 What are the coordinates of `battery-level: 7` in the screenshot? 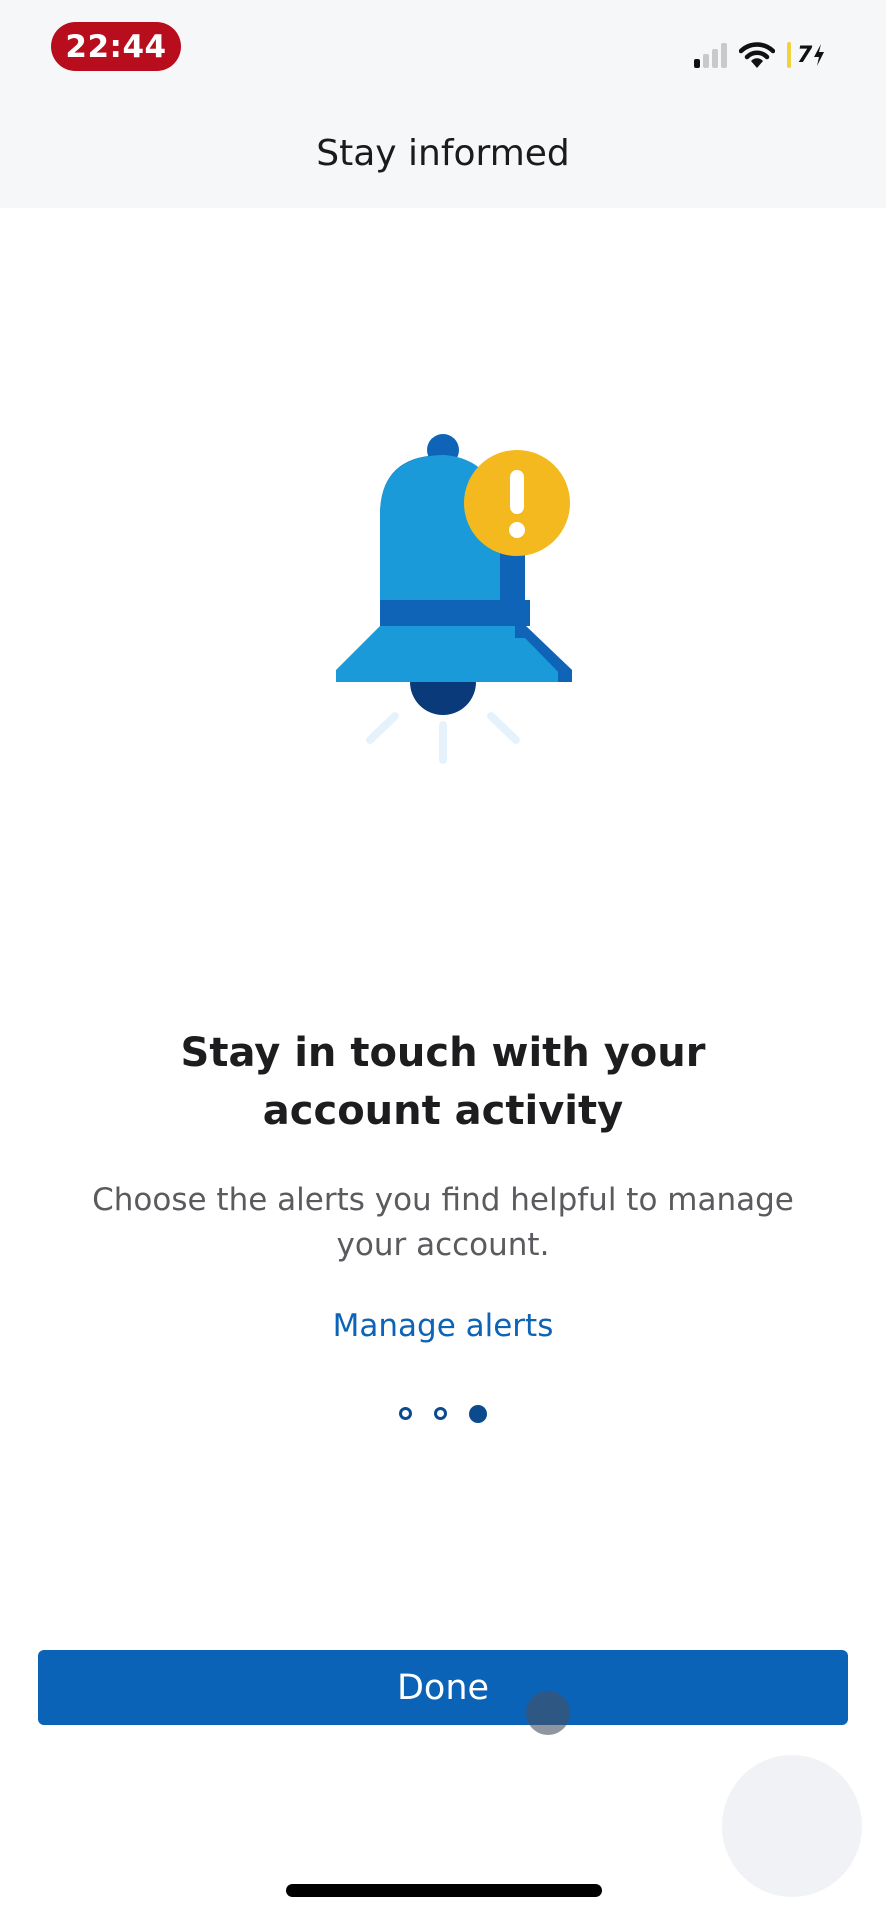 It's located at (805, 55).